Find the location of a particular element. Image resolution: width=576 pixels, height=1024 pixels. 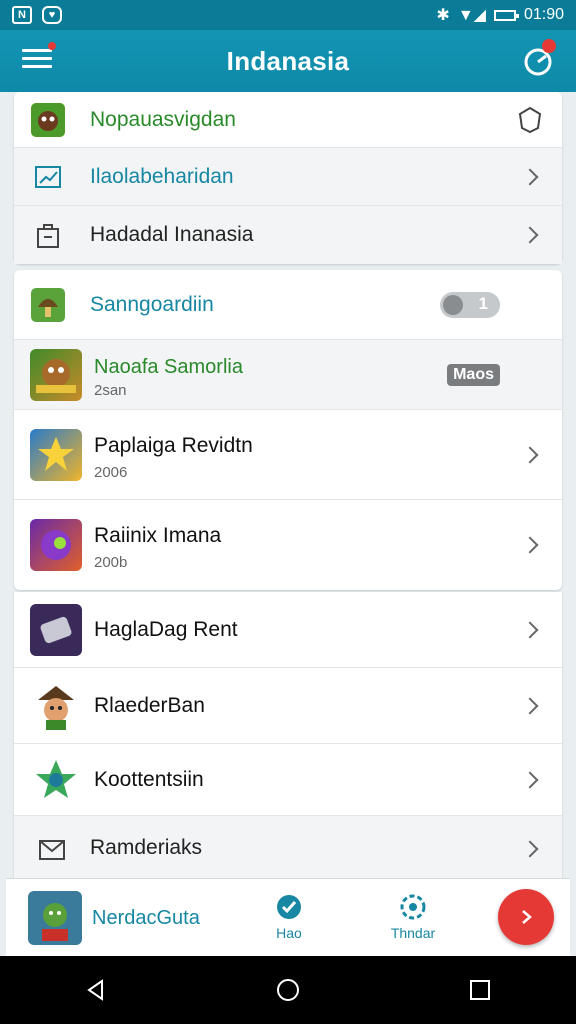

battery-icon is located at coordinates (506, 15).